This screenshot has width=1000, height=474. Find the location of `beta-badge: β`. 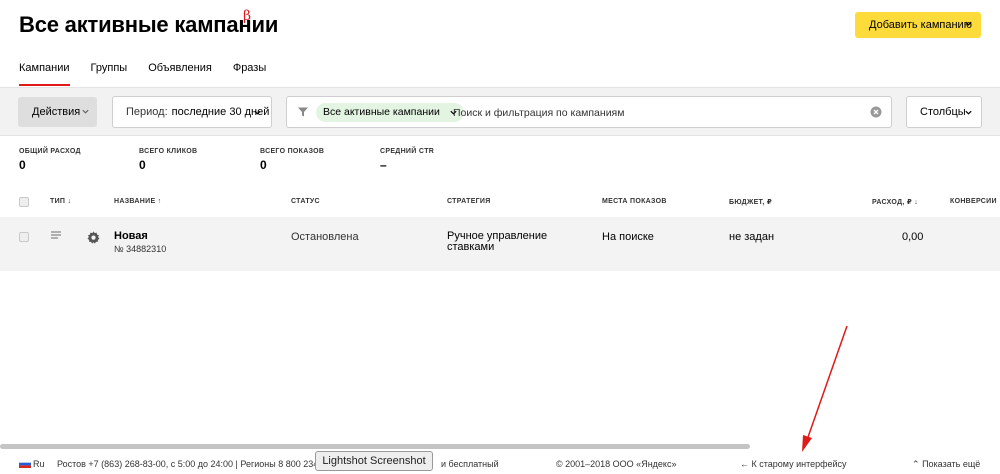

beta-badge: β is located at coordinates (247, 16).